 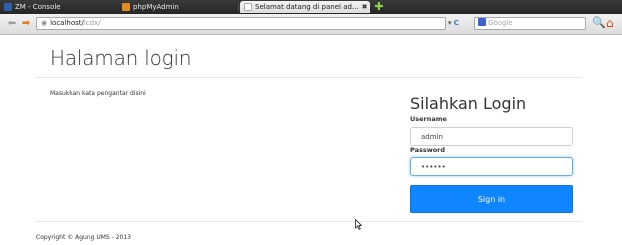 I want to click on mouse-cursor-icon, so click(x=358, y=224).